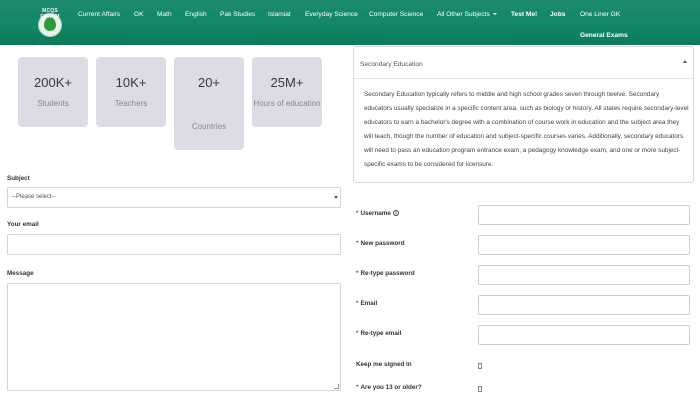  What do you see at coordinates (480, 389) in the screenshot?
I see `age-checkbox` at bounding box center [480, 389].